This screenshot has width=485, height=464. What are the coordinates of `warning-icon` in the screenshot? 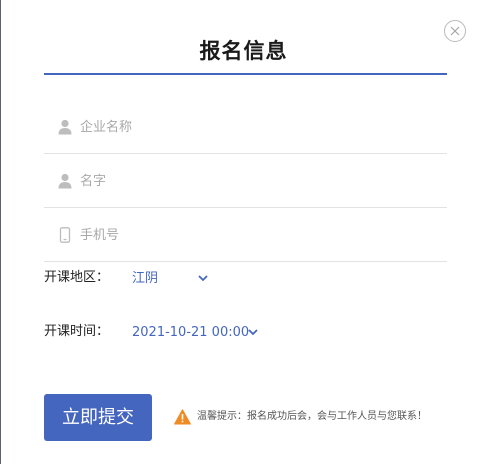 It's located at (182, 417).